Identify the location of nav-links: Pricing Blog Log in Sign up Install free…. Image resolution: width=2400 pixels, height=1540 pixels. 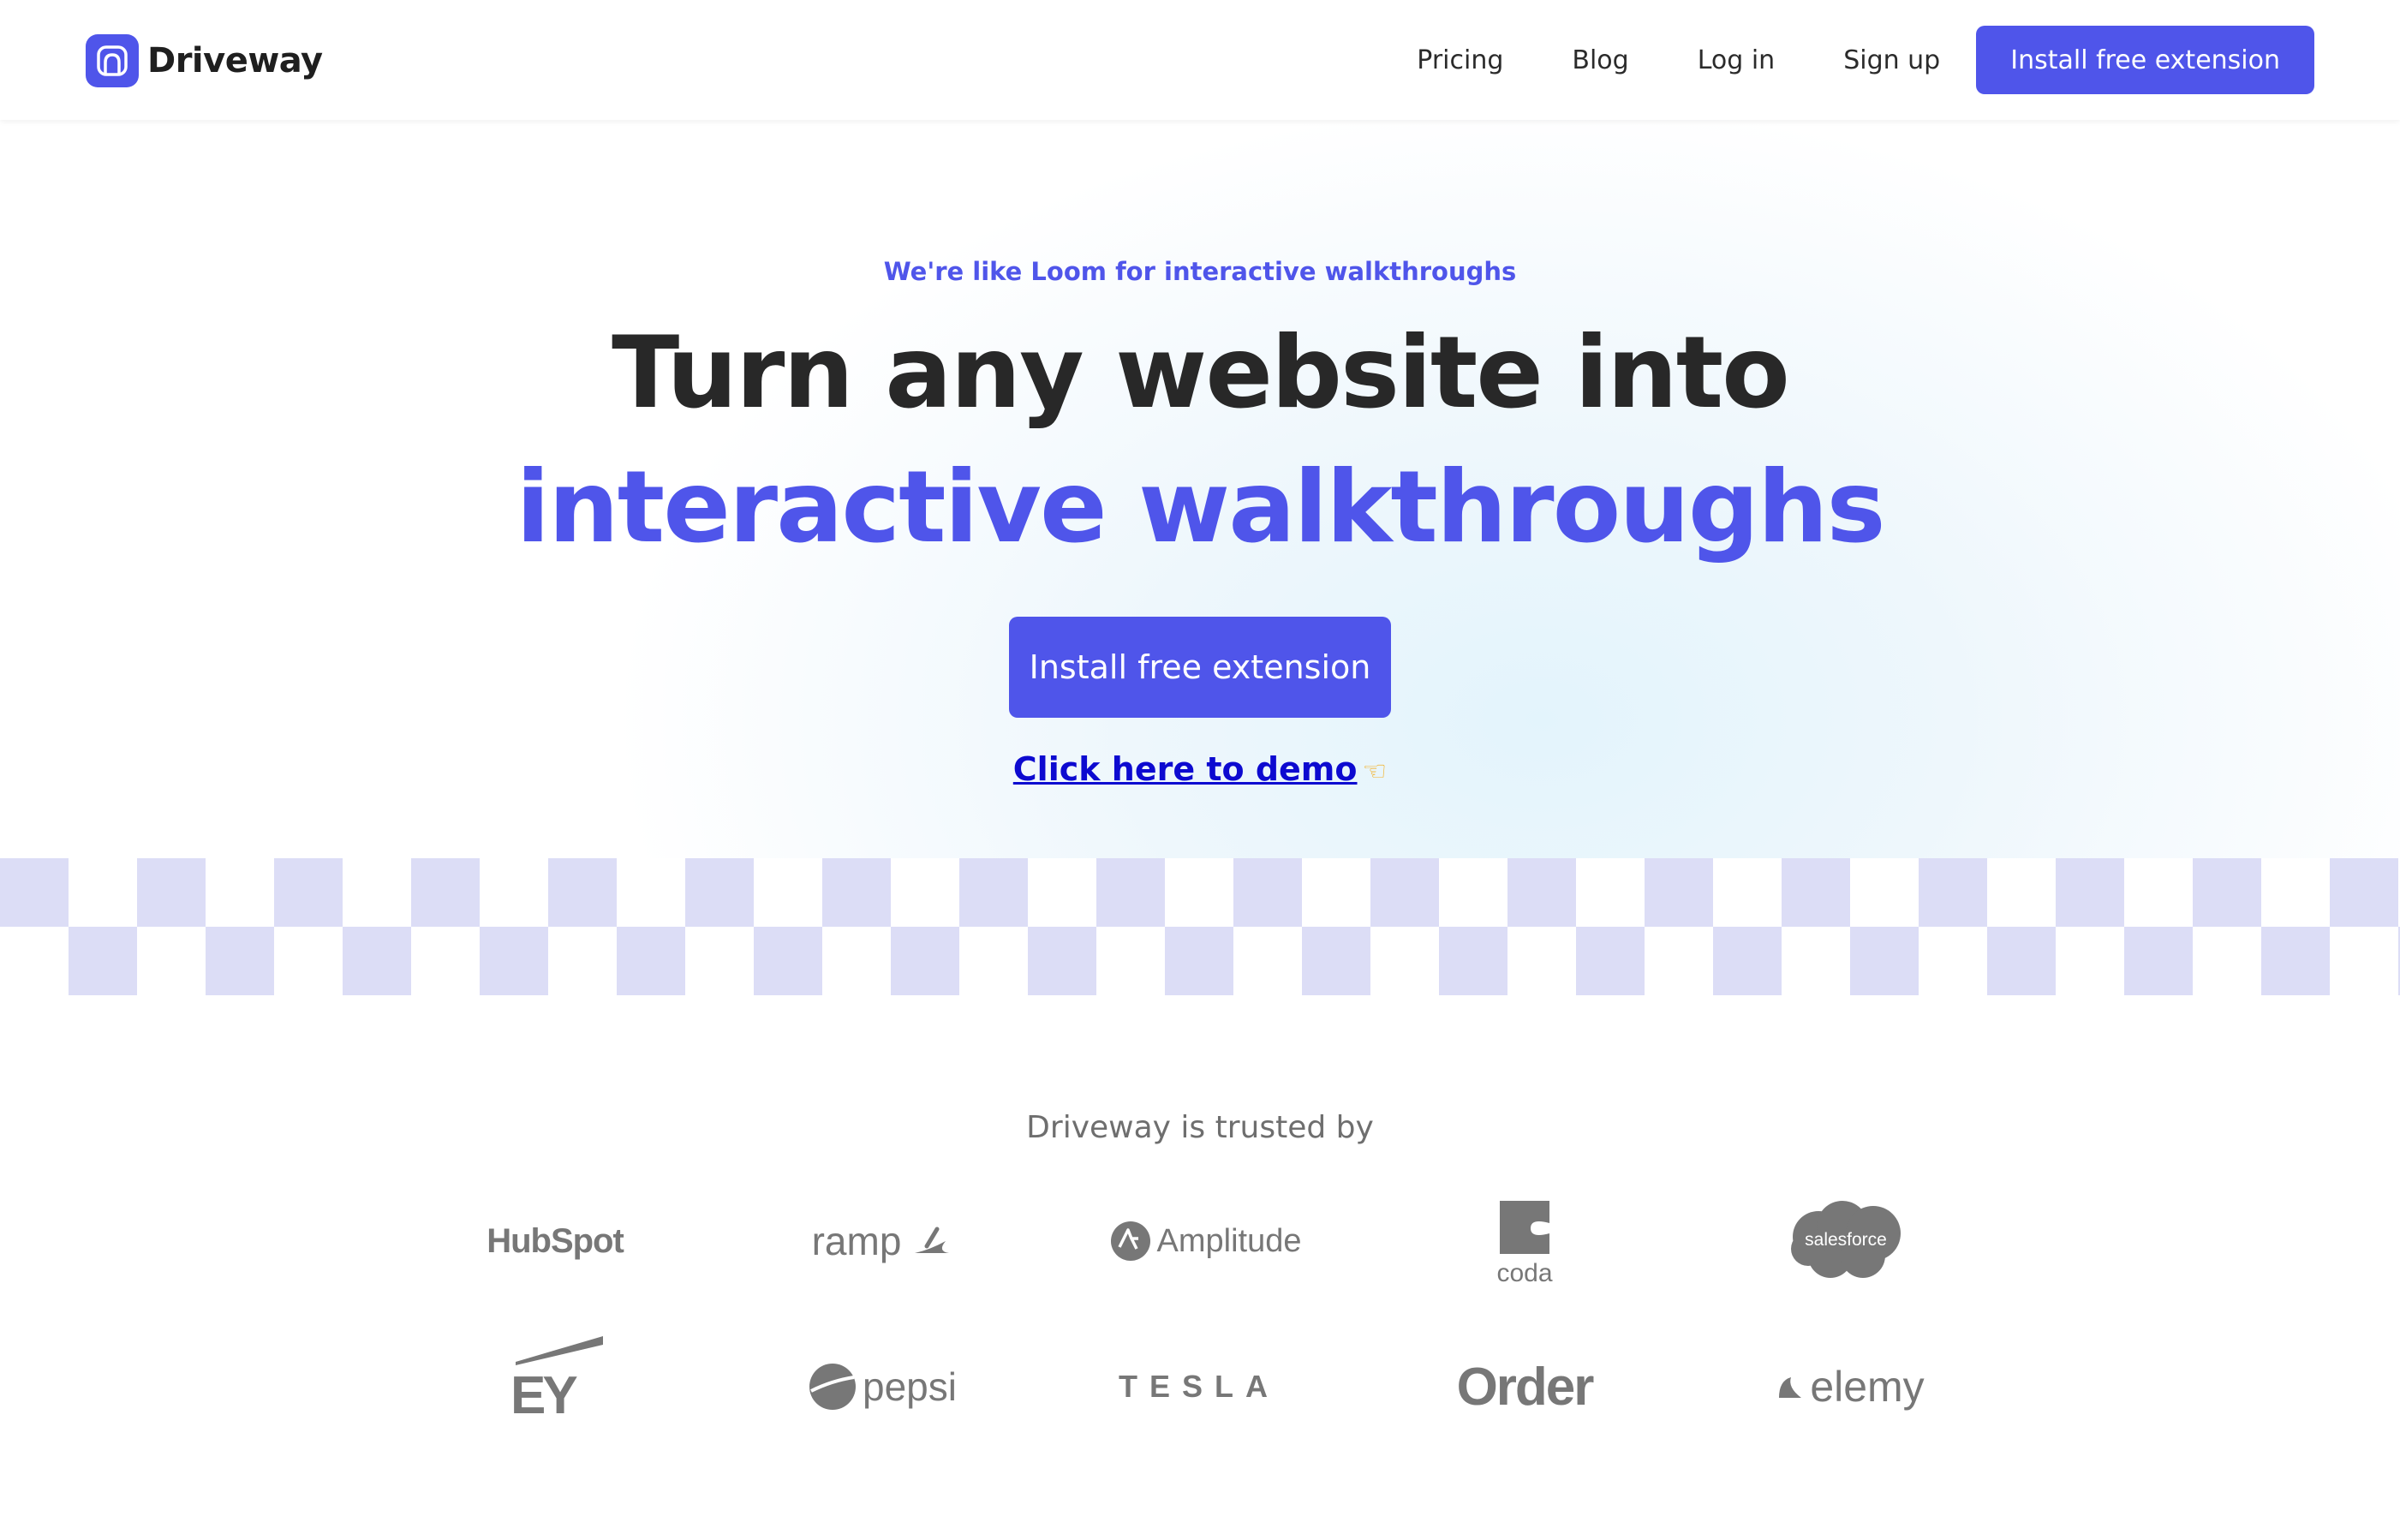
(1865, 60).